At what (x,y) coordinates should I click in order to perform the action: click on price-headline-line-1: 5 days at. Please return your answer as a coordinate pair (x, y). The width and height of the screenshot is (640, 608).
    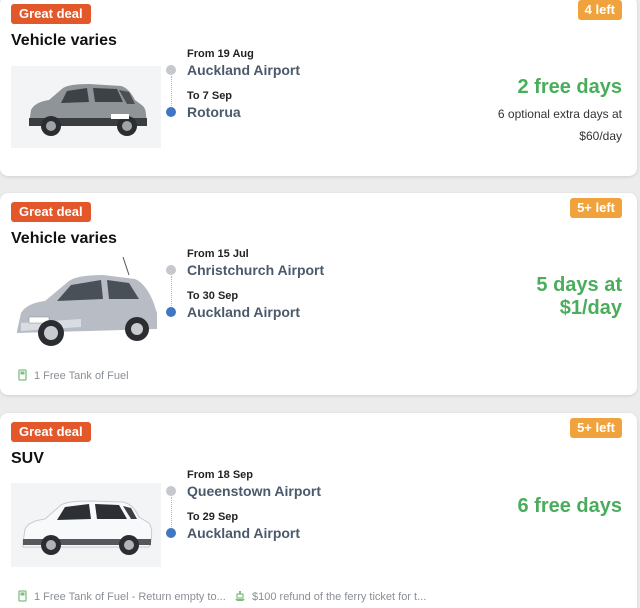
    Looking at the image, I should click on (579, 285).